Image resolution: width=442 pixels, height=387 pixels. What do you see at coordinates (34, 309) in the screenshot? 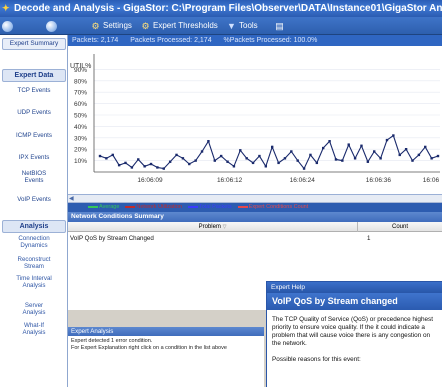
I see `sidebar-item-server-analysis: Server Analysis` at bounding box center [34, 309].